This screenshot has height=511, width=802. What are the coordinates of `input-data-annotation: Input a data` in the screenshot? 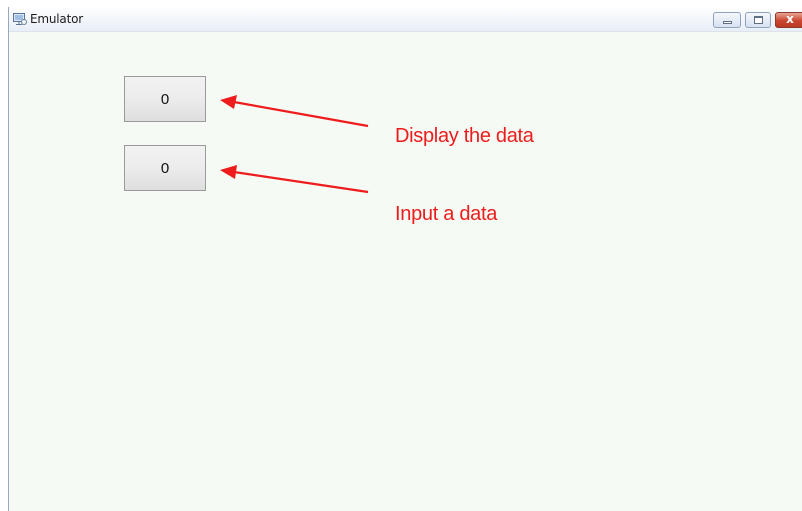 It's located at (446, 214).